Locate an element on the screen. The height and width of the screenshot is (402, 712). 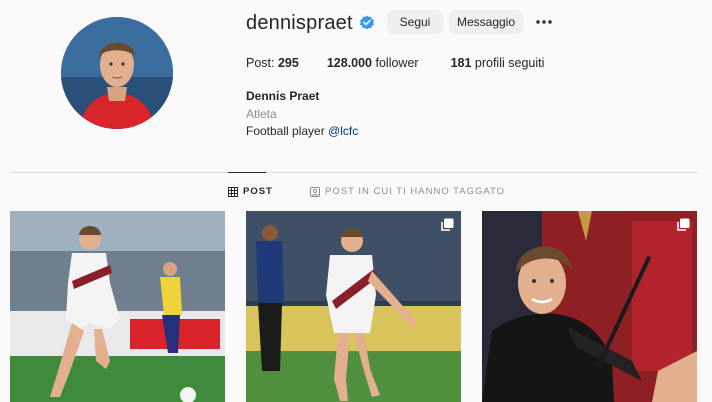
active-tab-indicator is located at coordinates (247, 172).